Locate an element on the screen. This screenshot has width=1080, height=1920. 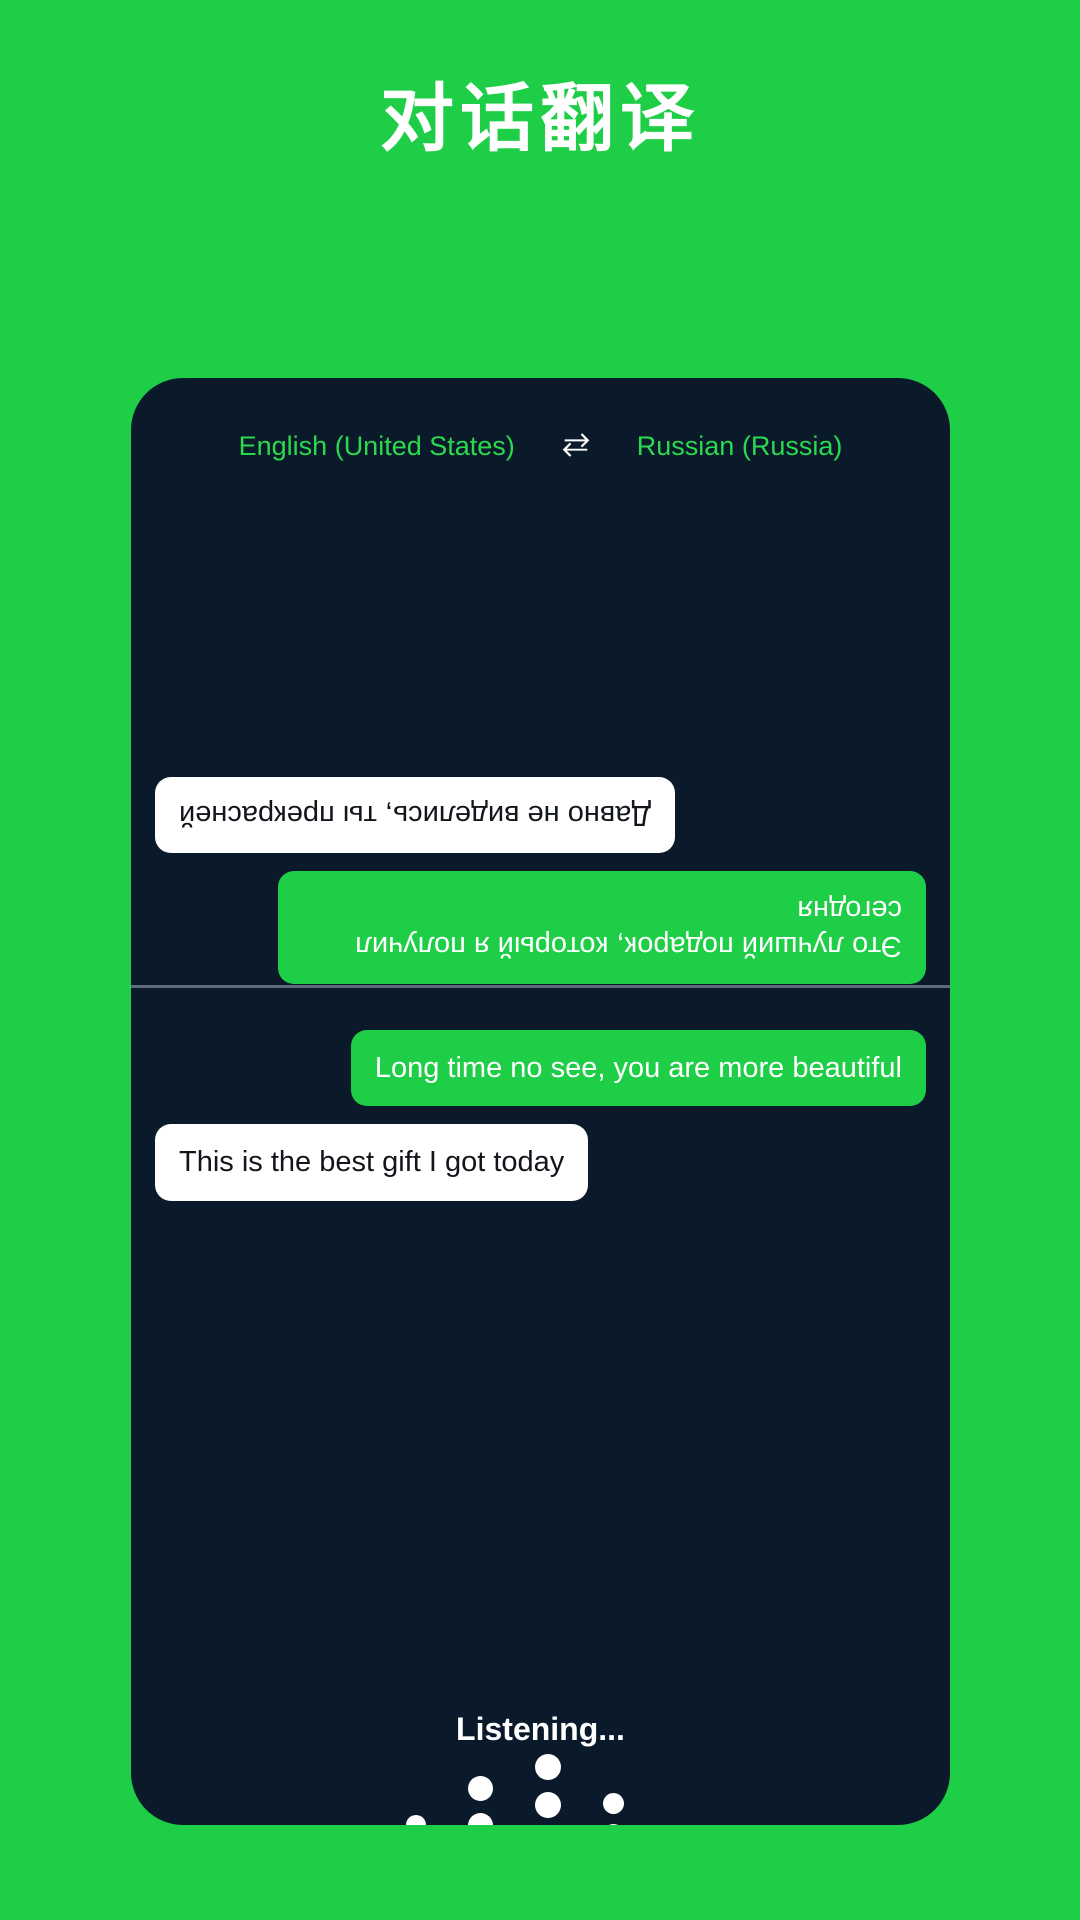
message-row: Long time no see, you are more beautiful is located at coordinates (540, 1068).